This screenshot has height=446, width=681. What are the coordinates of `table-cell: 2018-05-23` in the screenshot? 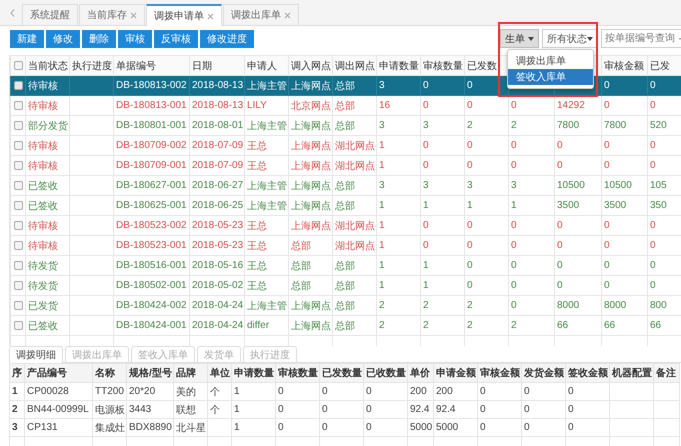 It's located at (218, 245).